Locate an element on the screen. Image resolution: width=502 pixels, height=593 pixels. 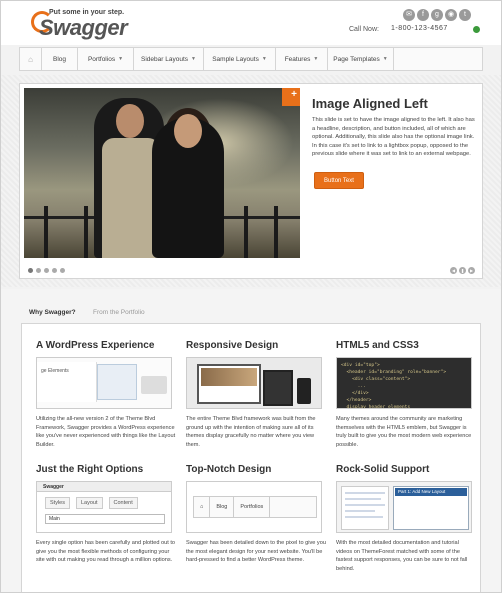
facebook-icon: f is located at coordinates (423, 15).